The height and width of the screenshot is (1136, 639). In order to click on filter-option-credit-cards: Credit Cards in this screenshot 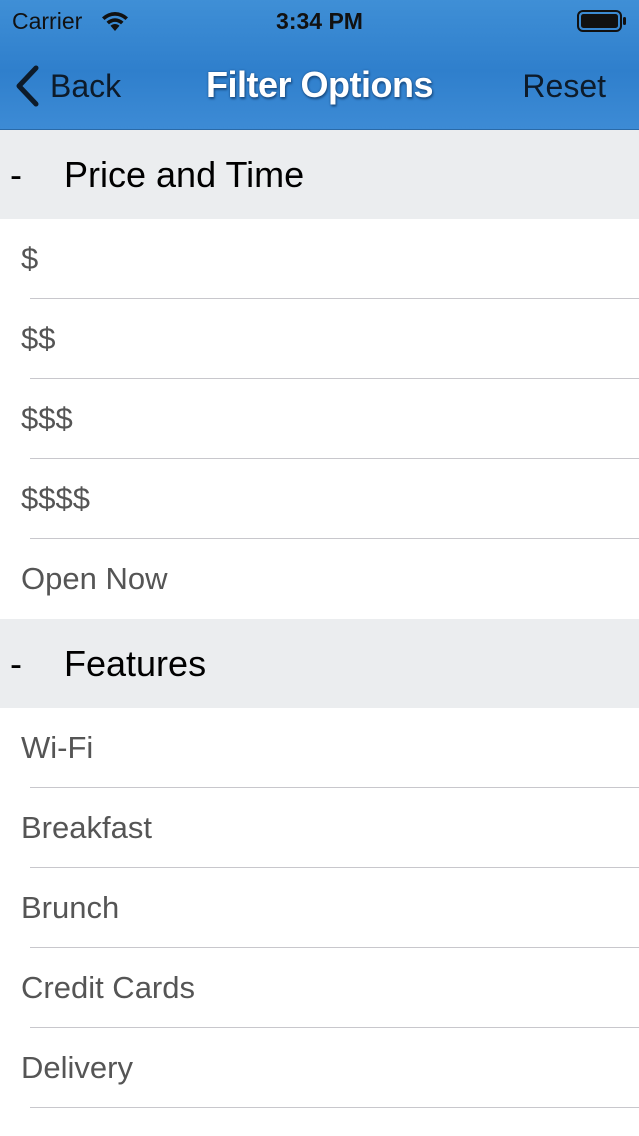, I will do `click(319, 988)`.